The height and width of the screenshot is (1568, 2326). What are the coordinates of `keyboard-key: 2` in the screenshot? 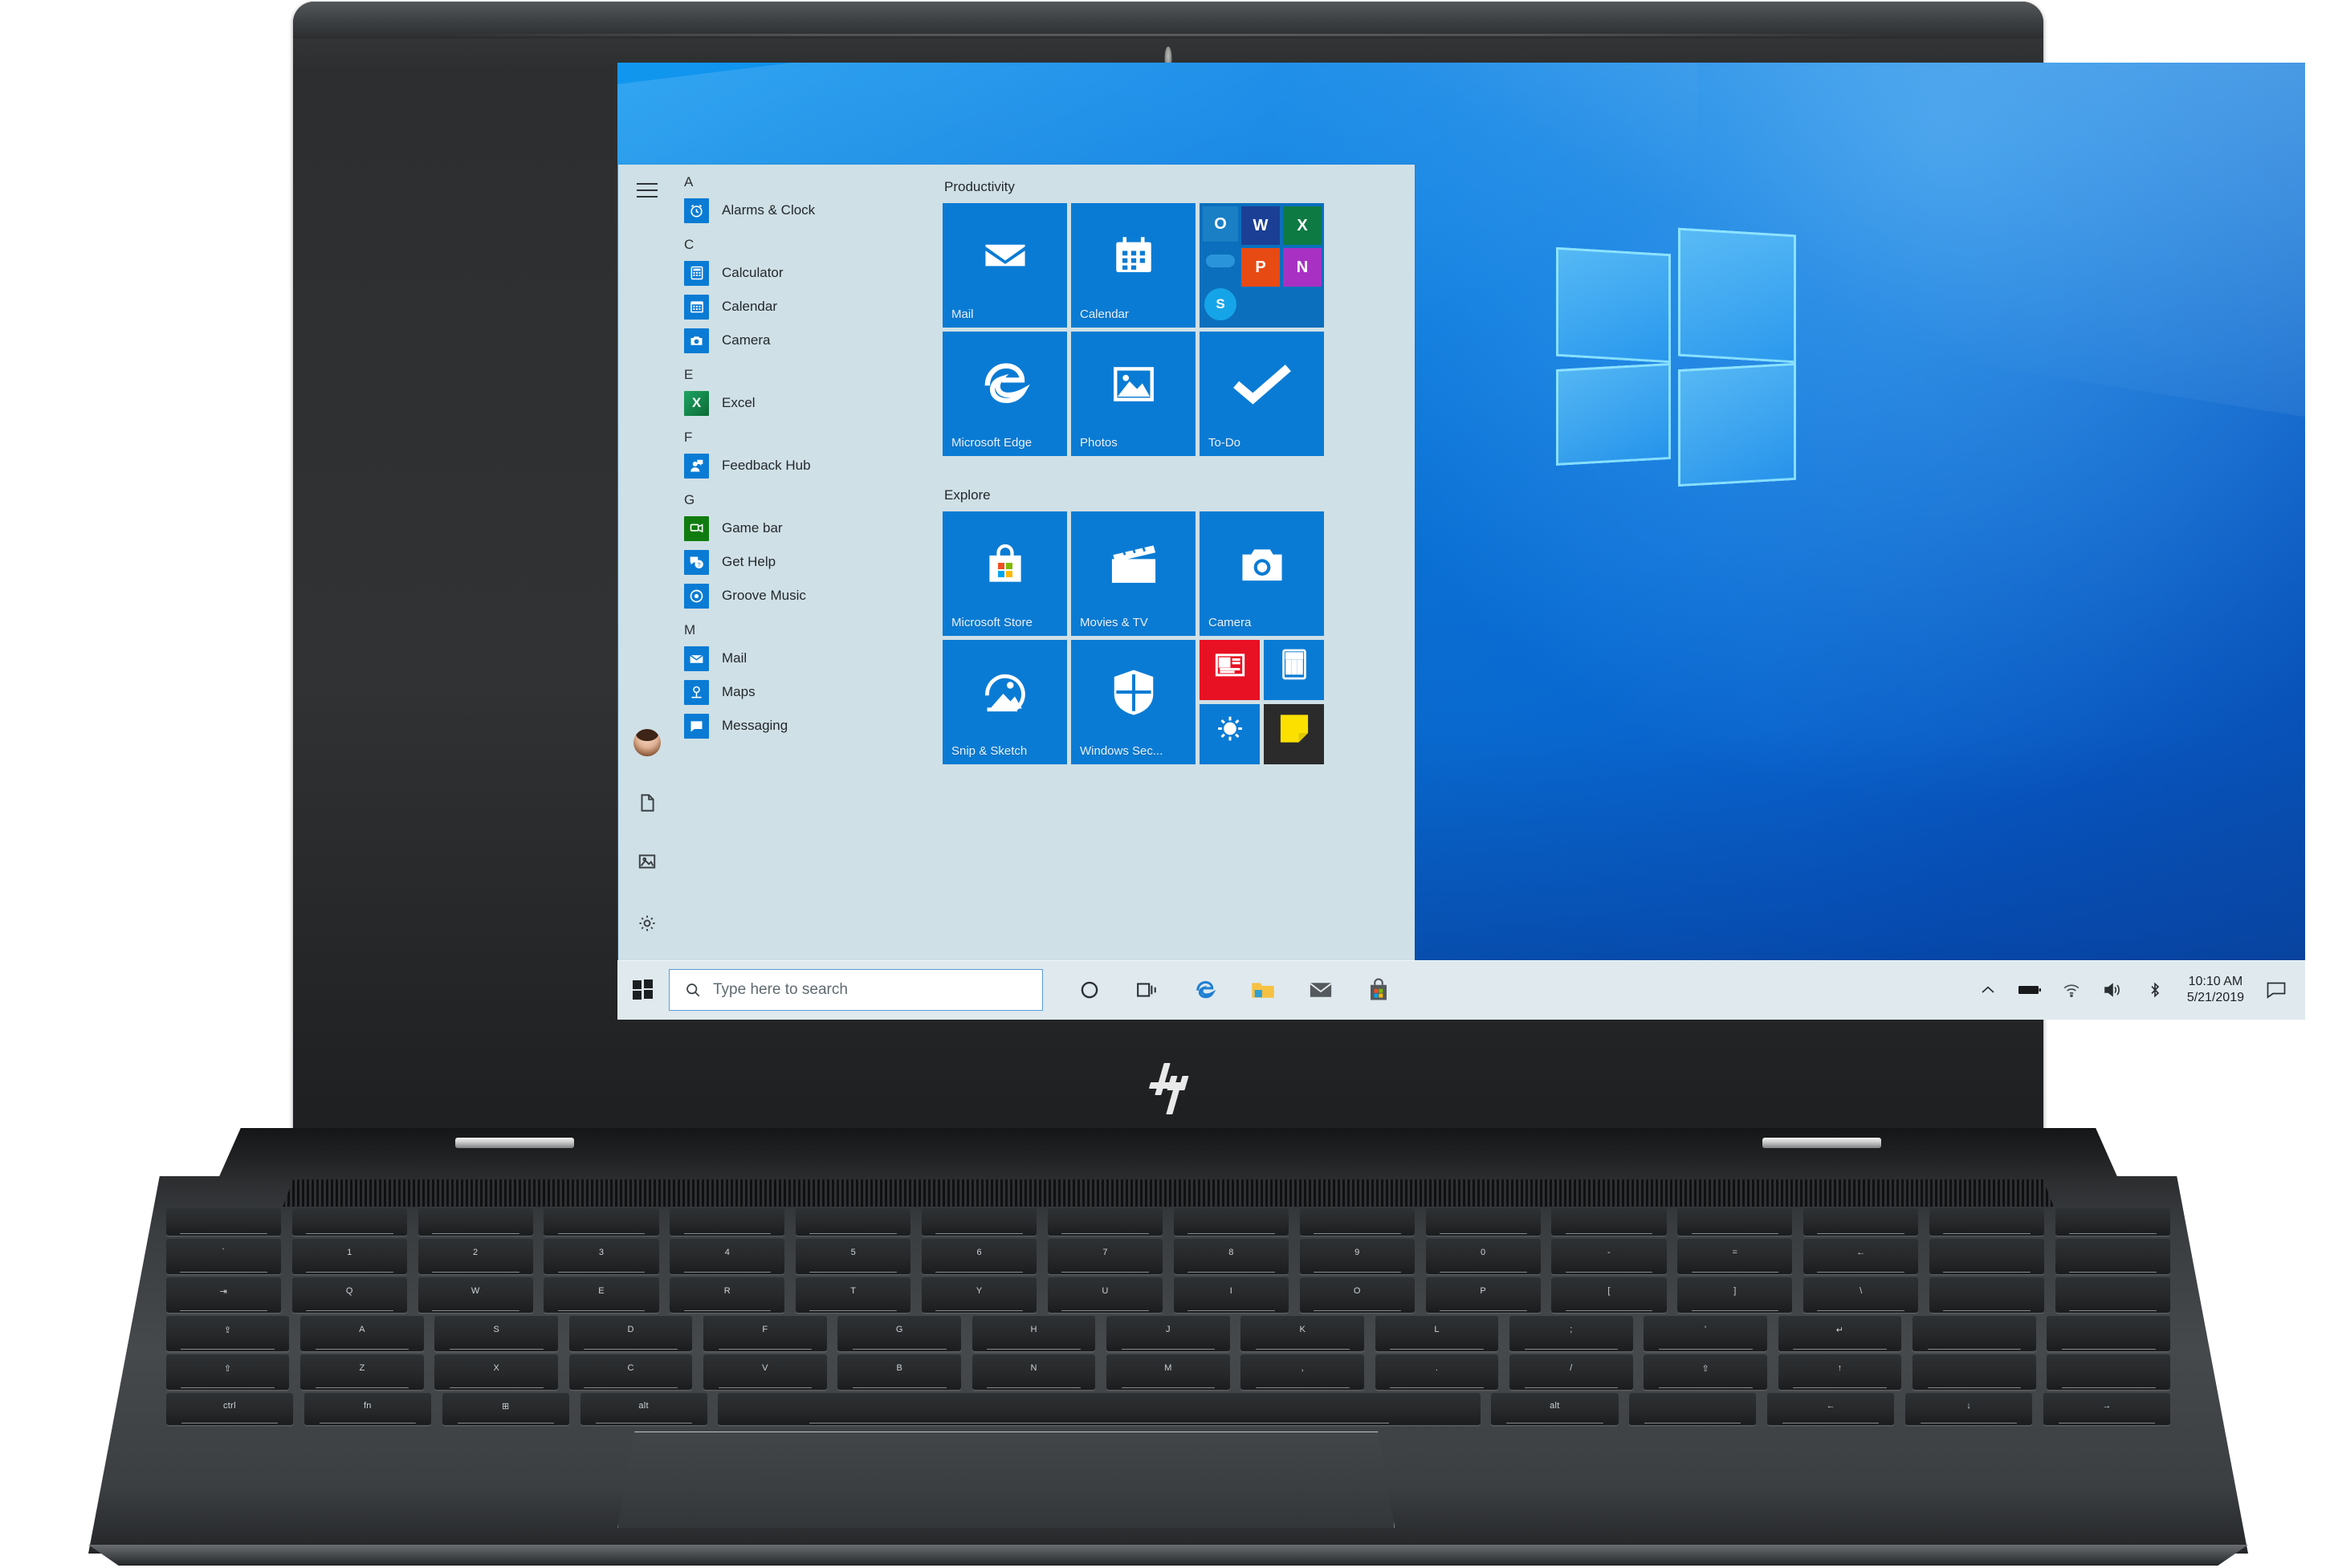 It's located at (475, 1256).